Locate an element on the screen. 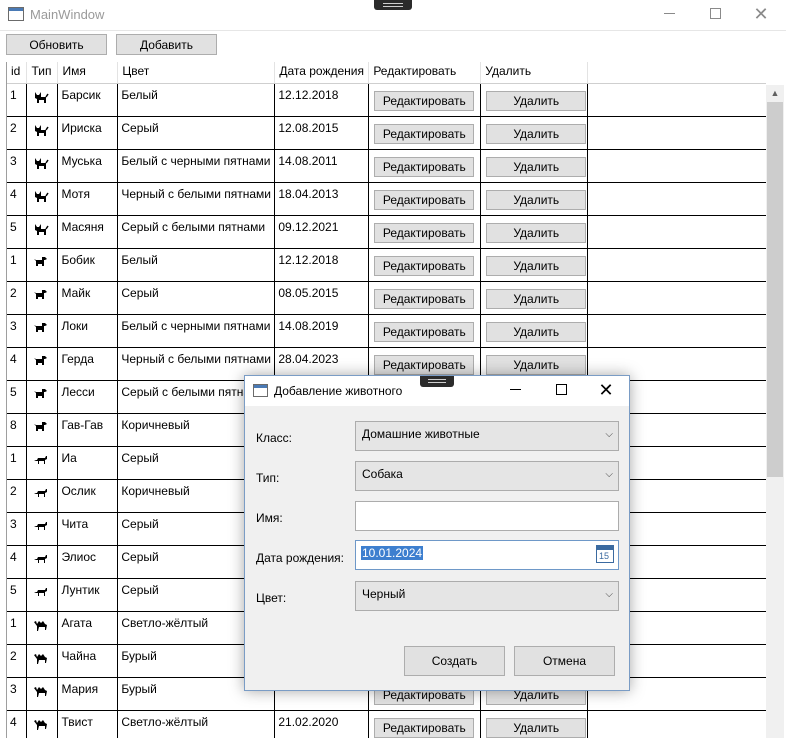 The image size is (786, 738). cell-birth-date: 12.12.2018 is located at coordinates (322, 265).